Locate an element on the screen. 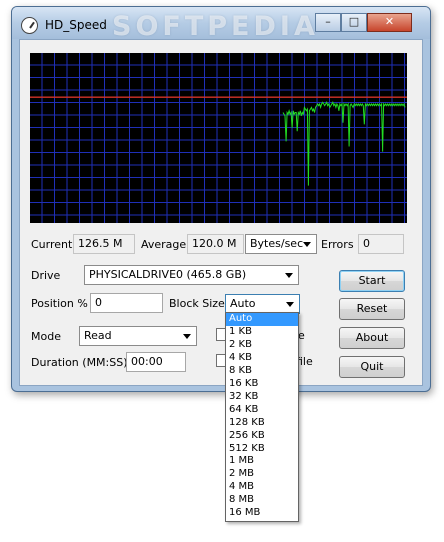 This screenshot has width=444, height=542. errors-label: Errors is located at coordinates (337, 244).